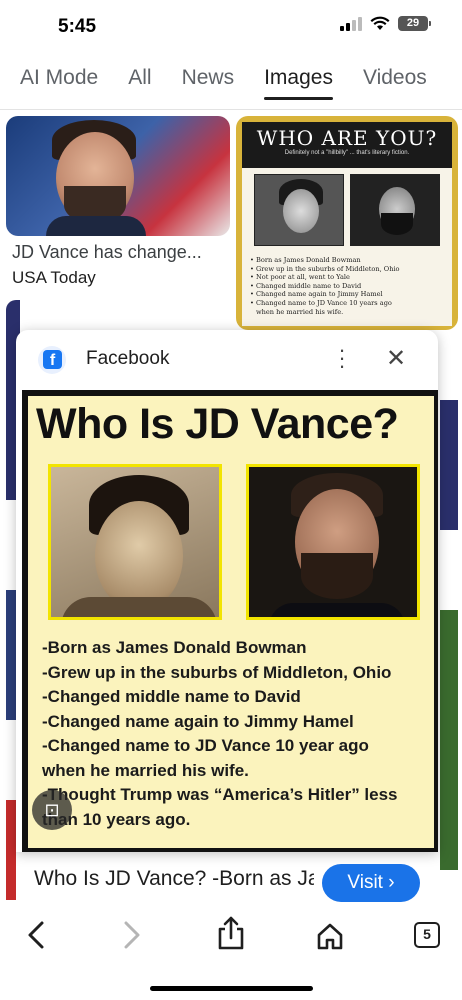 This screenshot has height=1000, width=462. I want to click on facebook-icon: f, so click(52, 360).